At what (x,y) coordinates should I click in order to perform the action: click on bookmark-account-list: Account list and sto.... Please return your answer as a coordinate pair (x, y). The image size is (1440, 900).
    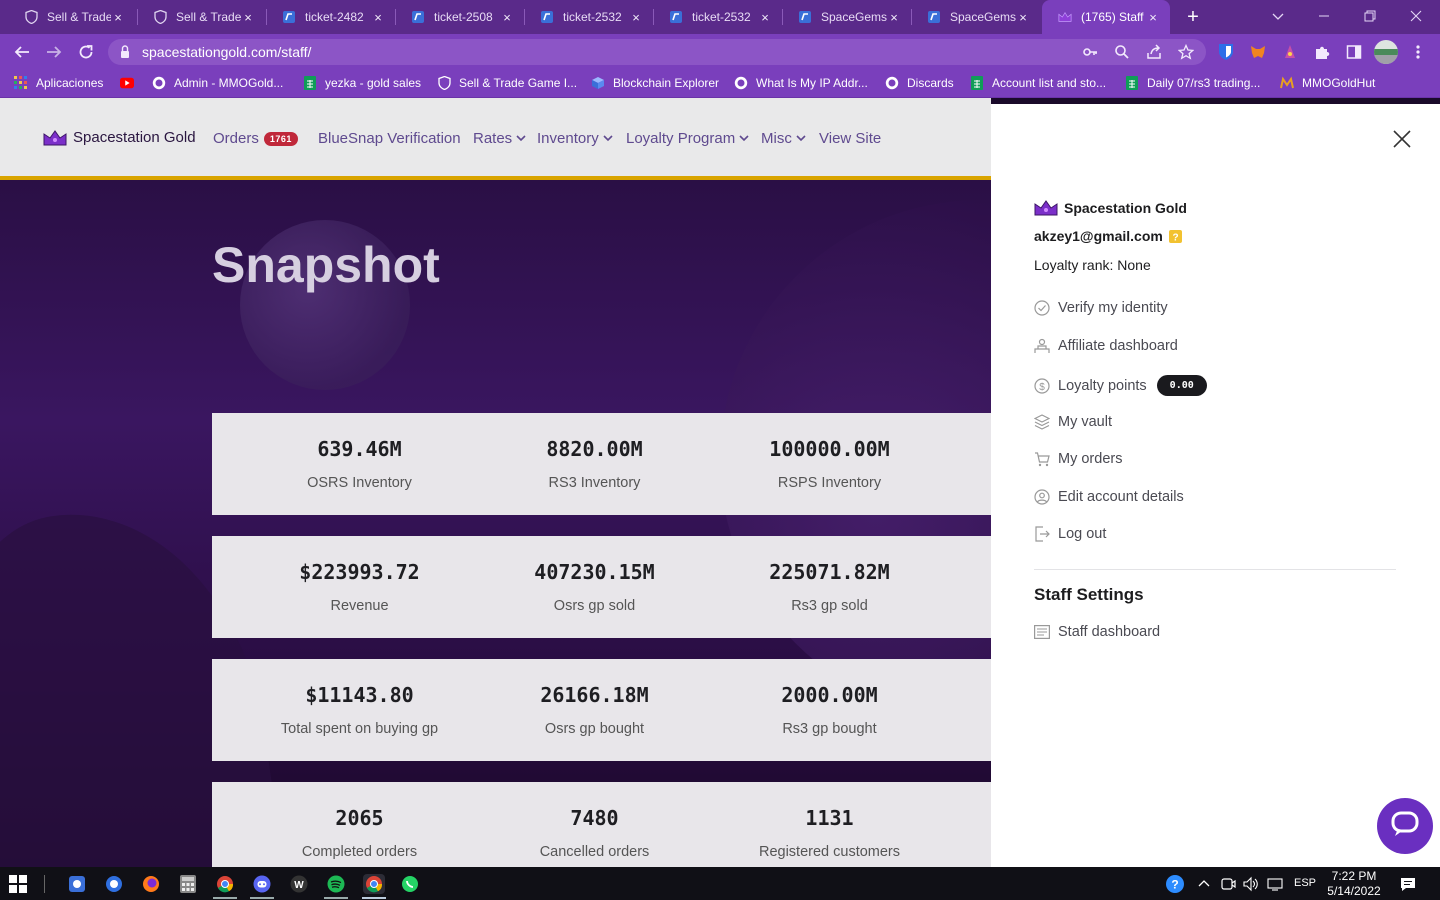
    Looking at the image, I should click on (1038, 83).